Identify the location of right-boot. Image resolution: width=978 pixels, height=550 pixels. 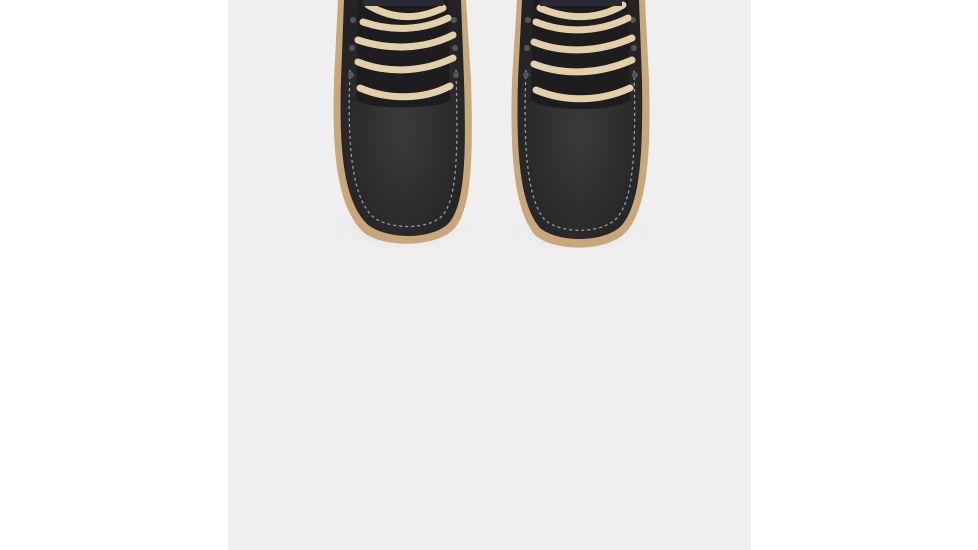
(580, 124).